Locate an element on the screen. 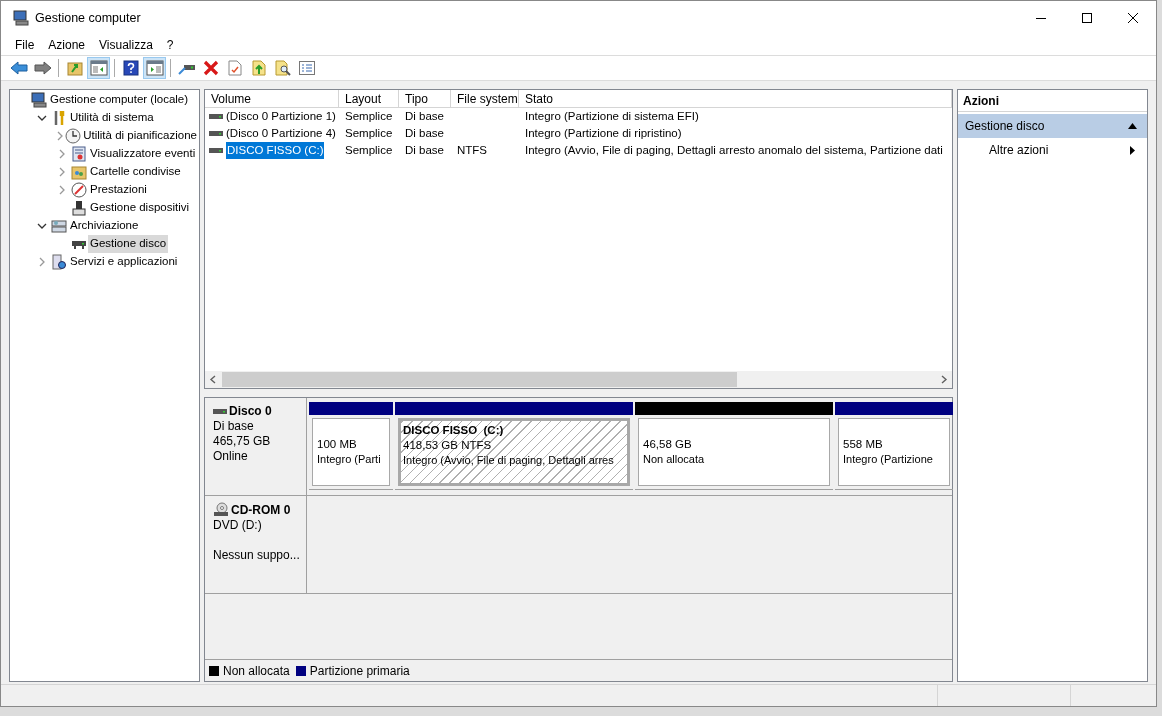  partition-title: DISCO FISSO (C:) is located at coordinates (454, 430).